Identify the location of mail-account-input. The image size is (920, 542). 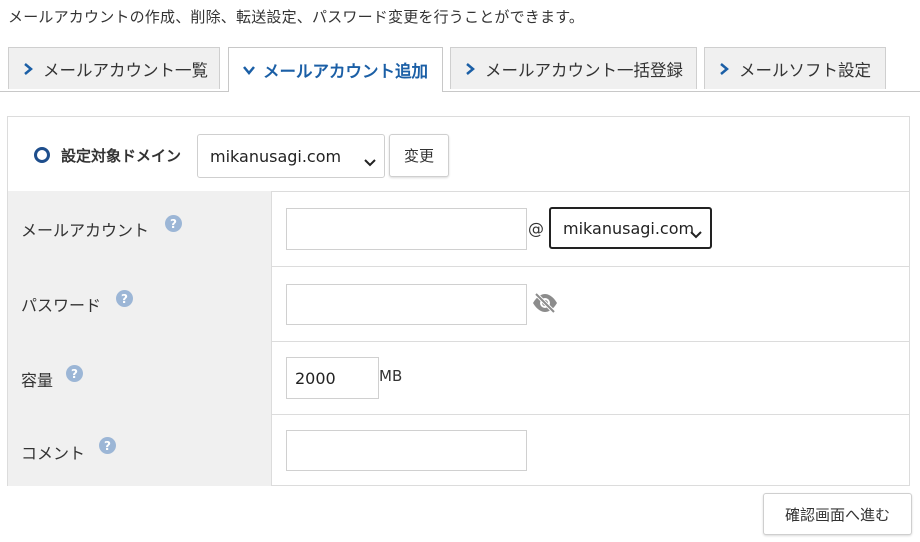
(406, 229).